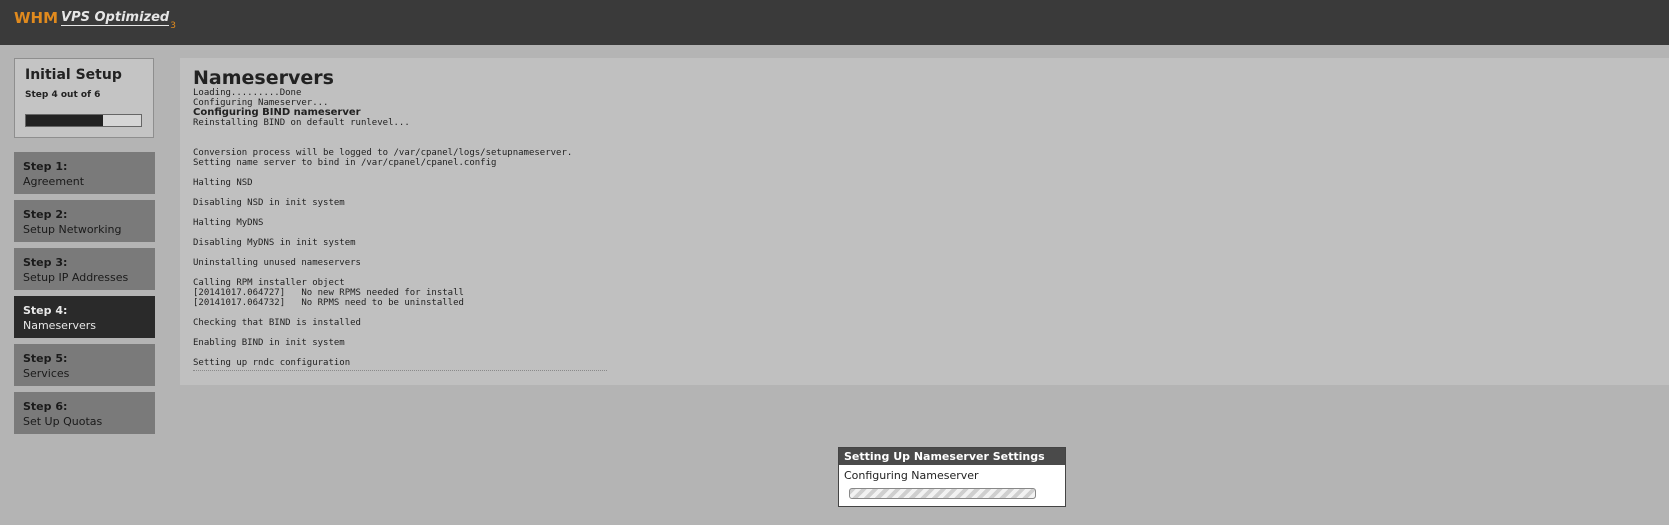  I want to click on log-line: Uninstalling unused nameservers, so click(277, 263).